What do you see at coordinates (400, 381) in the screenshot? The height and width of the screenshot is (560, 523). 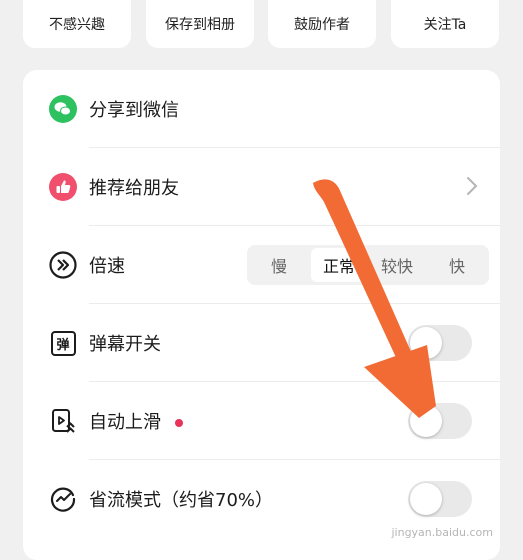 I see `annotation-arrow-head` at bounding box center [400, 381].